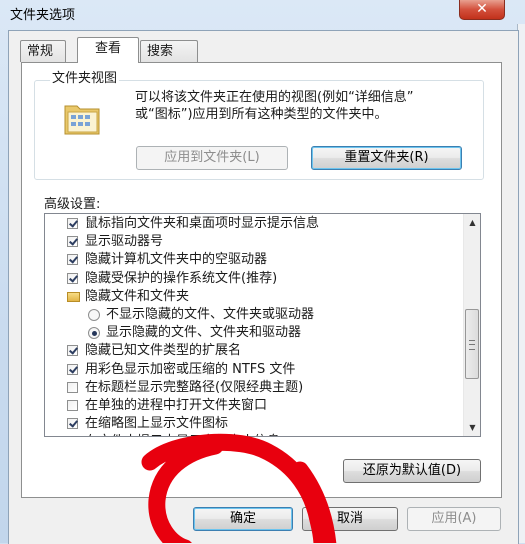  I want to click on apply-to-folders-button: 应用到文件夹(L), so click(212, 158).